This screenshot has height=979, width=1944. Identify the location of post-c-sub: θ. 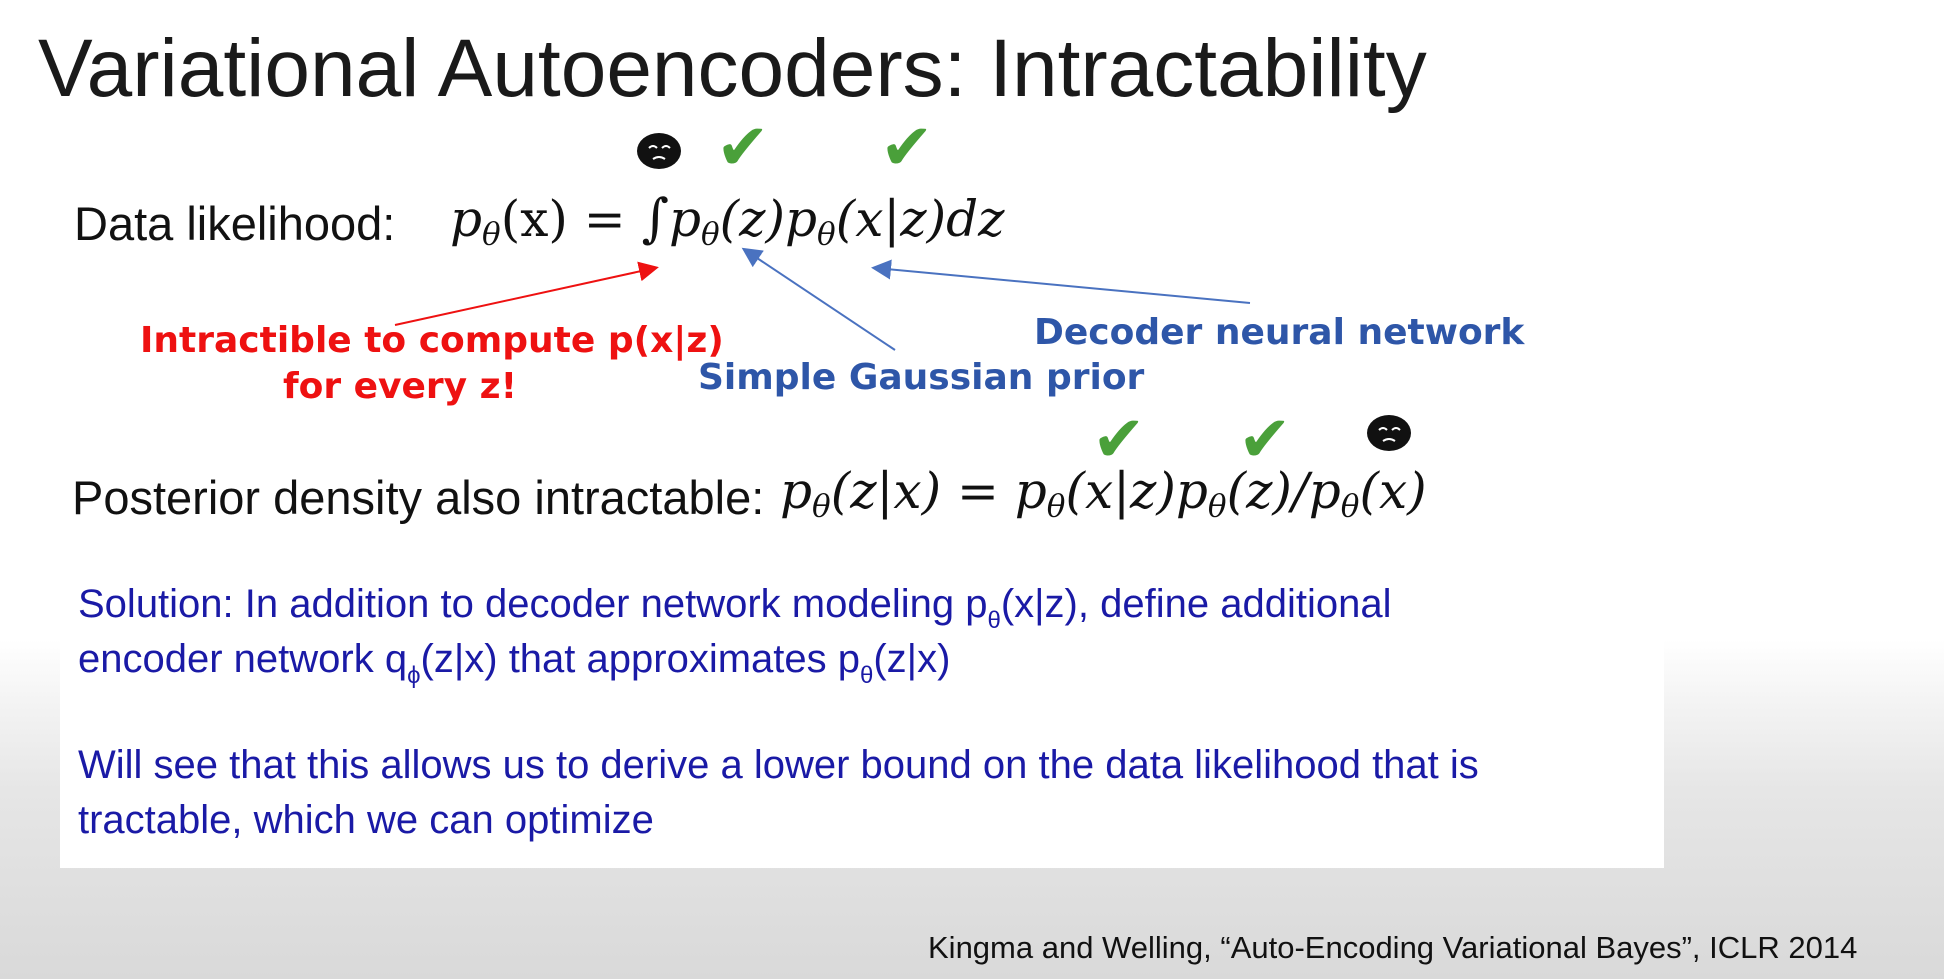
(1217, 506).